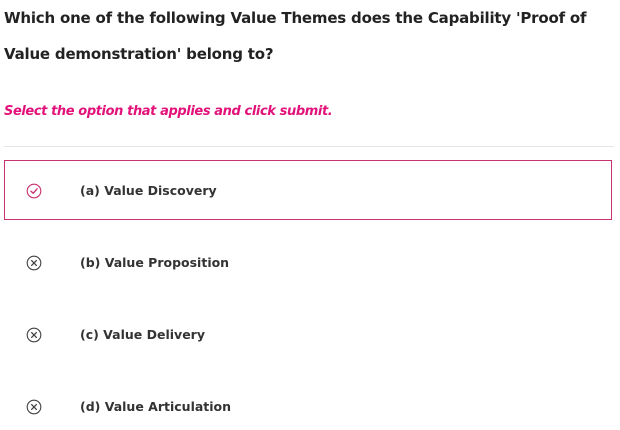 The height and width of the screenshot is (430, 620). Describe the element at coordinates (155, 262) in the screenshot. I see `option-label: (b) Value Proposition` at that location.